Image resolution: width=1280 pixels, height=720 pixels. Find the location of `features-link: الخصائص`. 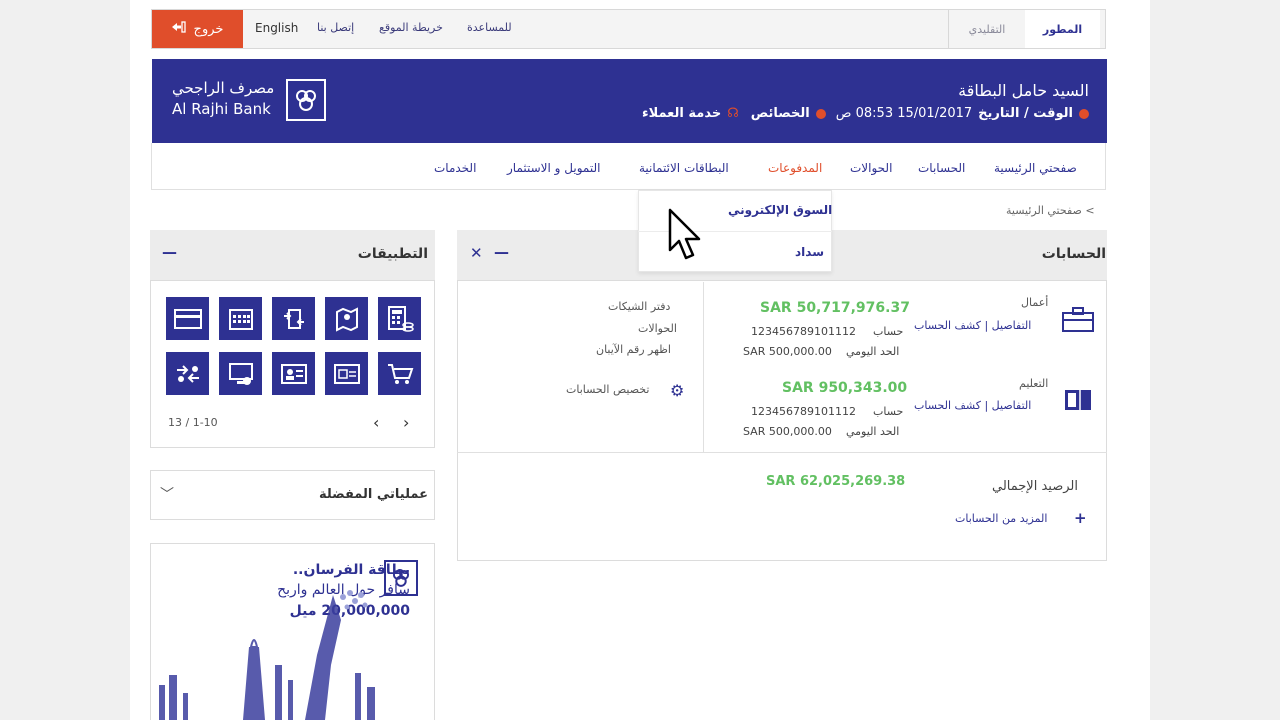

features-link: الخصائص is located at coordinates (780, 113).